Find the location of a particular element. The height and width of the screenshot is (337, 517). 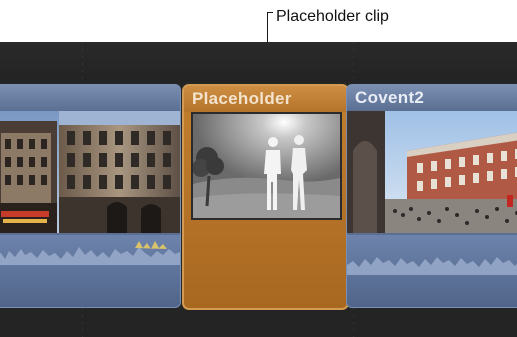

clip-title-bar: Placeholder is located at coordinates (265, 99).